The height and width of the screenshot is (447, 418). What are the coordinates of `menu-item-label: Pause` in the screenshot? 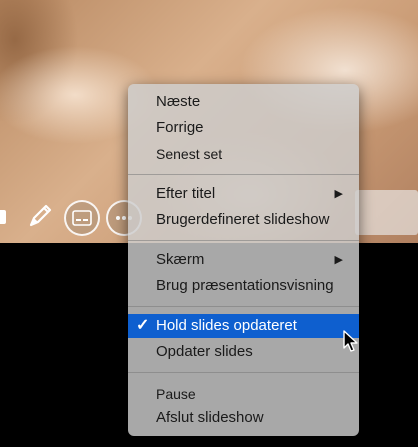 It's located at (176, 394).